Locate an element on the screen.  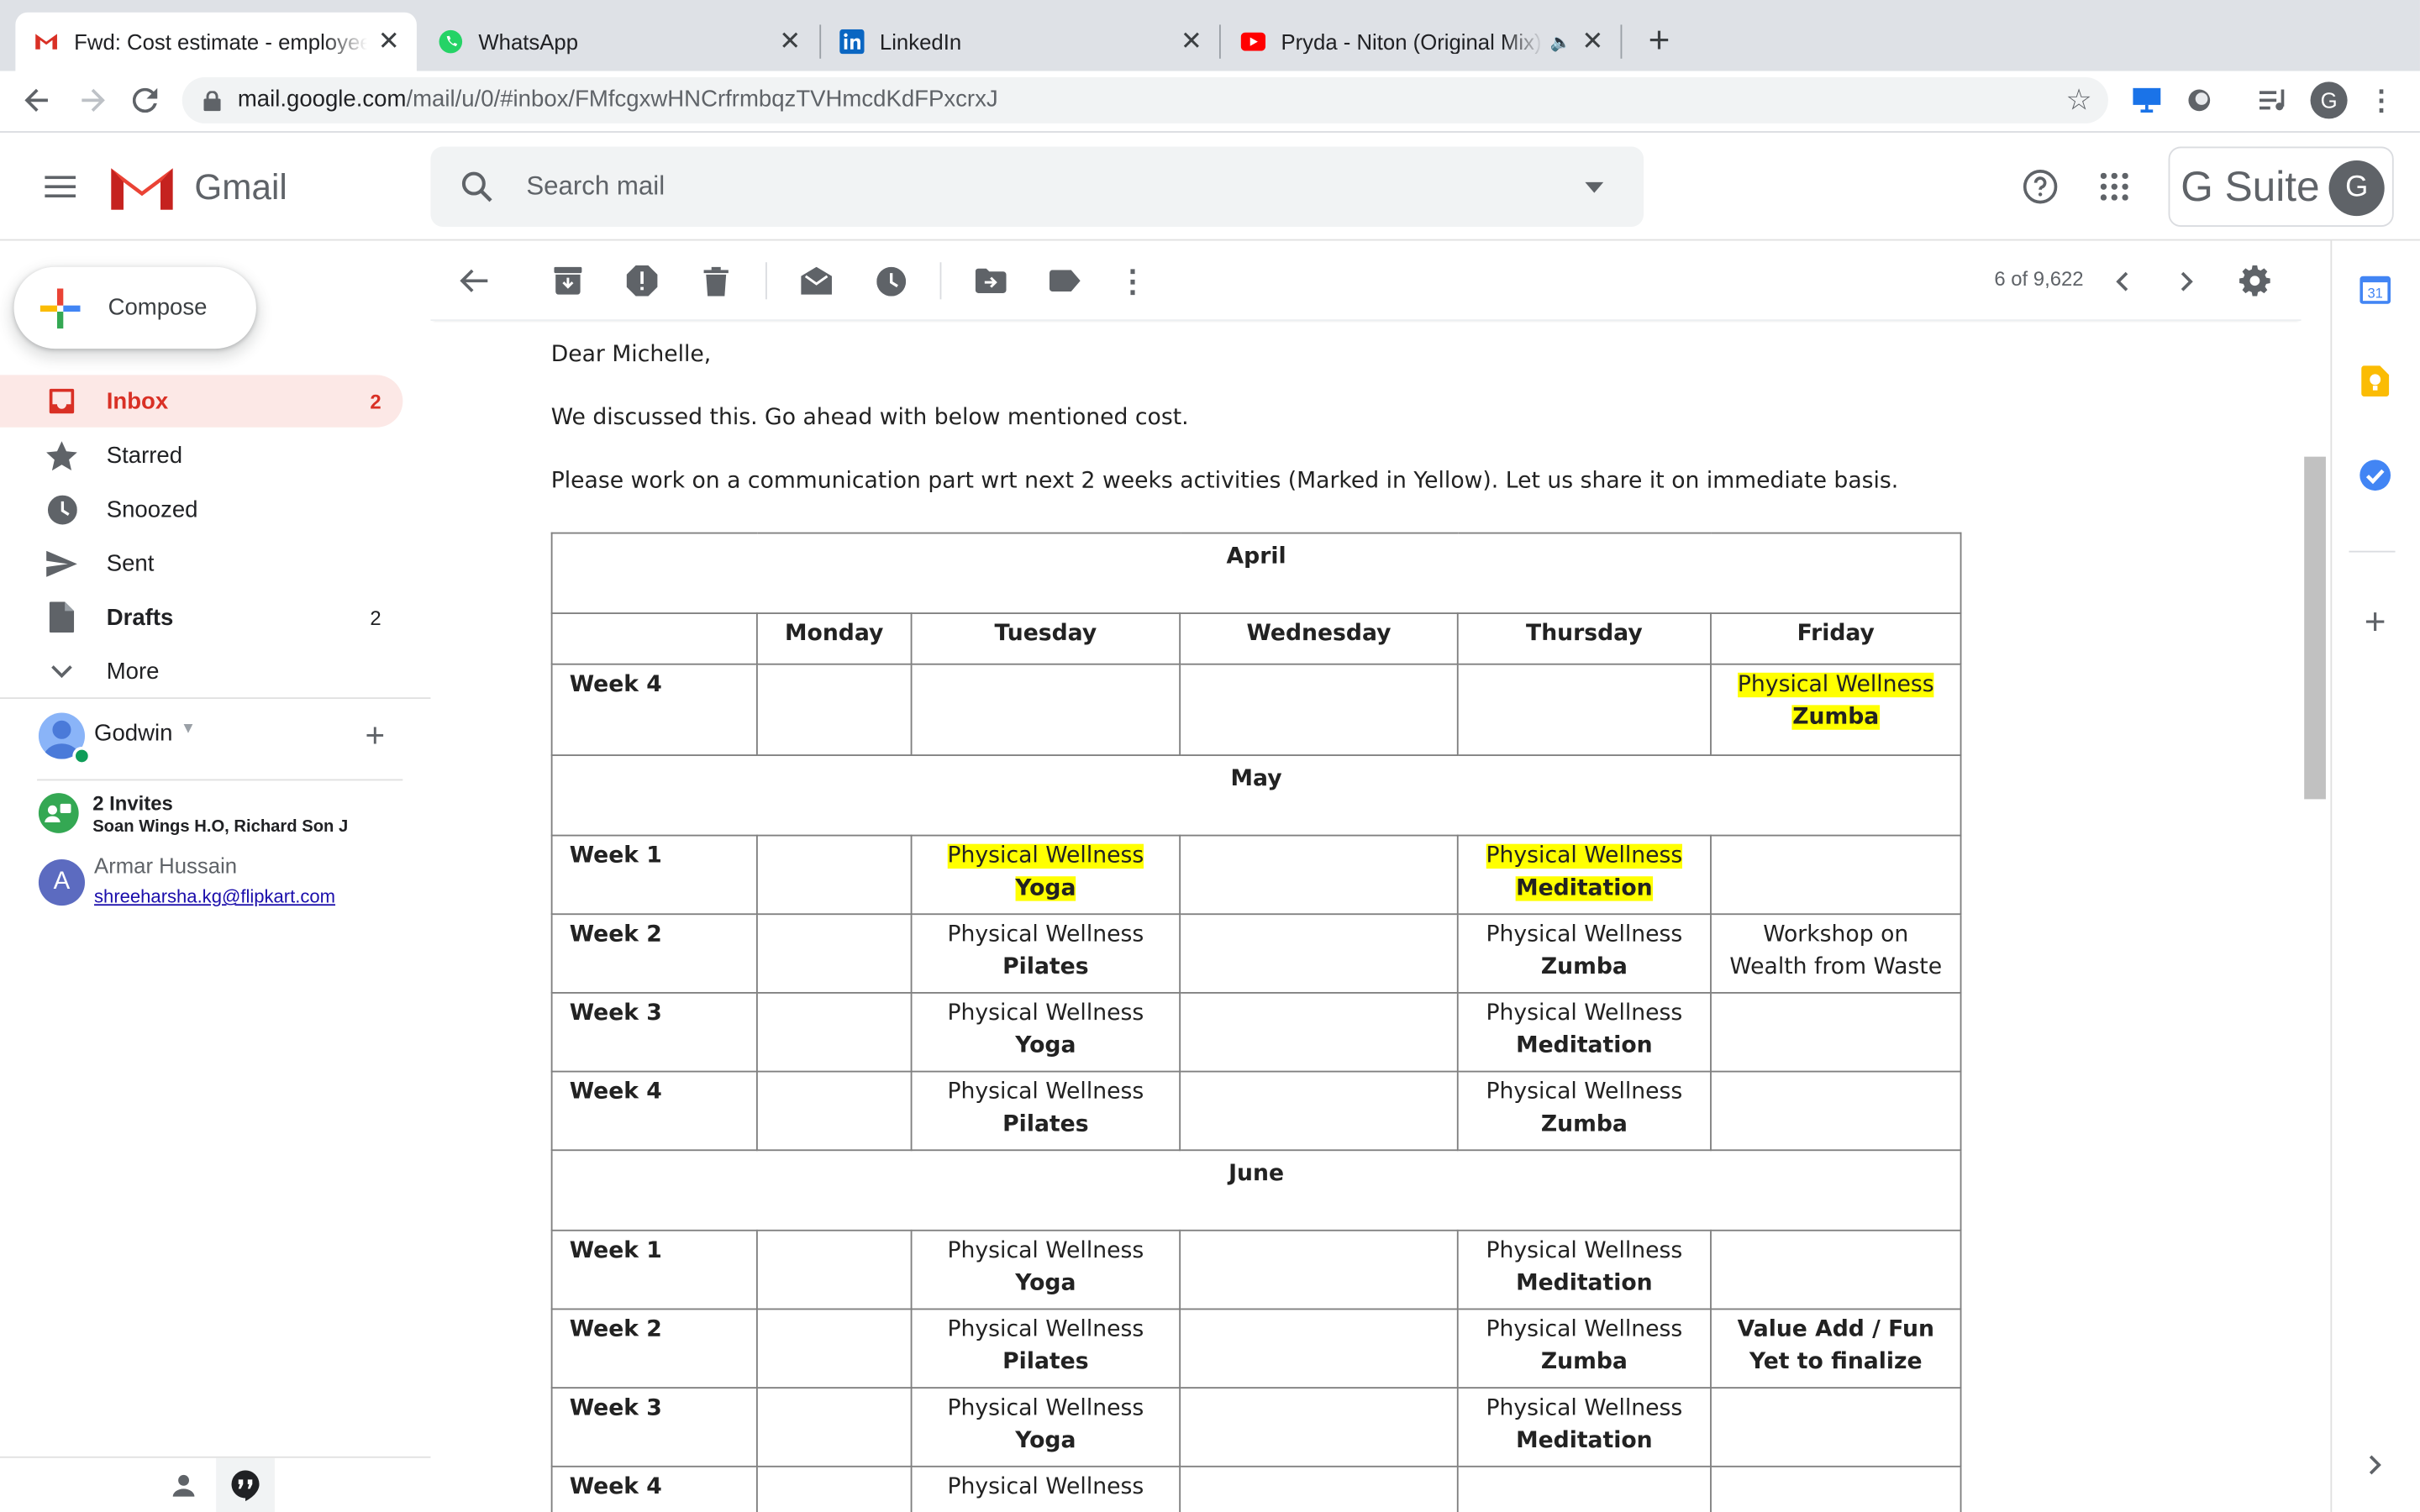
hangouts-quote-icon is located at coordinates (246, 1484).